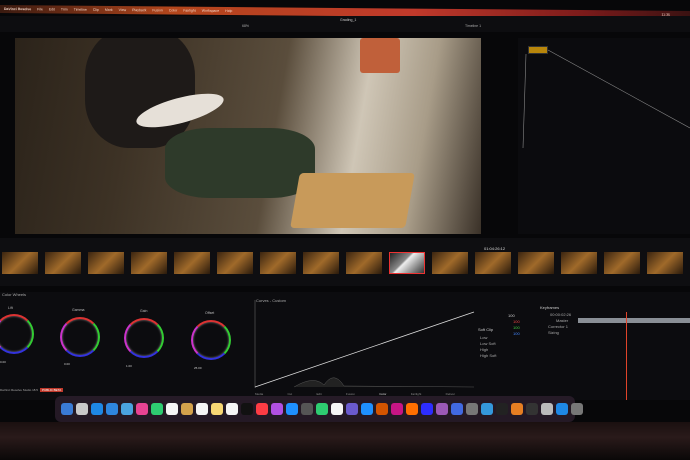 Image resolution: width=690 pixels, height=460 pixels. What do you see at coordinates (562, 320) in the screenshot?
I see `keyframe-track: Master` at bounding box center [562, 320].